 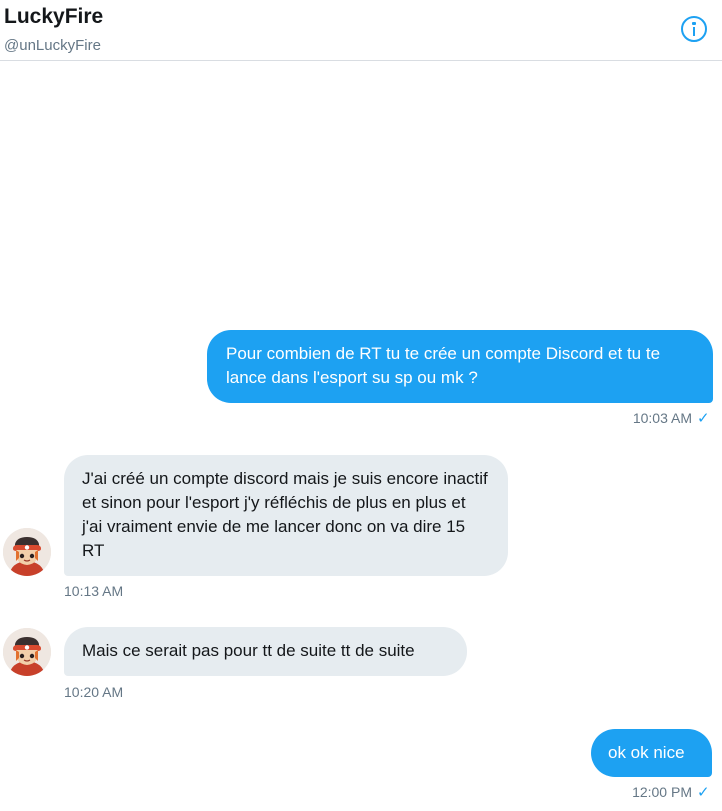 I want to click on contact-name: LuckyFire, so click(x=53, y=17).